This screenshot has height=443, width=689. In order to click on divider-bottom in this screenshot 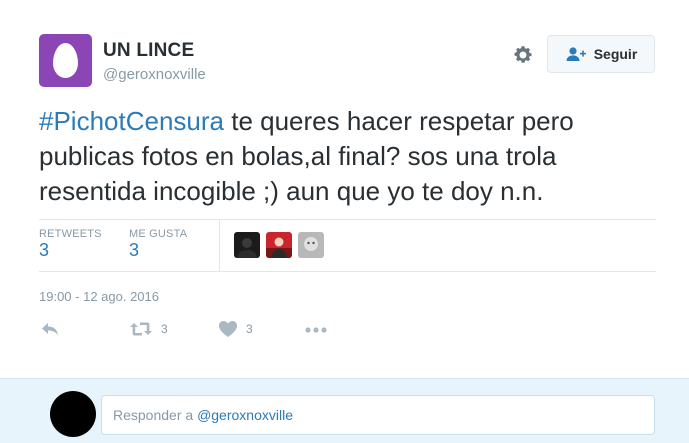, I will do `click(347, 271)`.